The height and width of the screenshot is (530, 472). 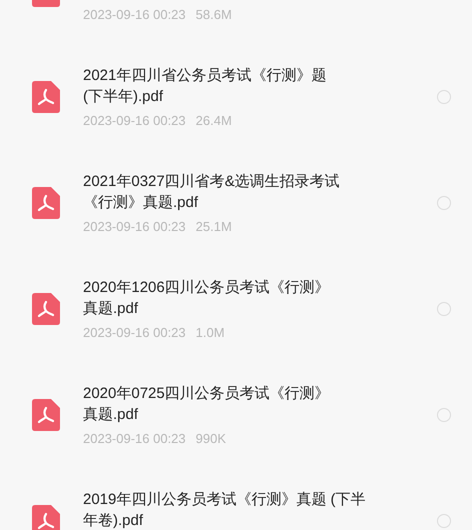 I want to click on file-size: 25.1M, so click(x=214, y=227).